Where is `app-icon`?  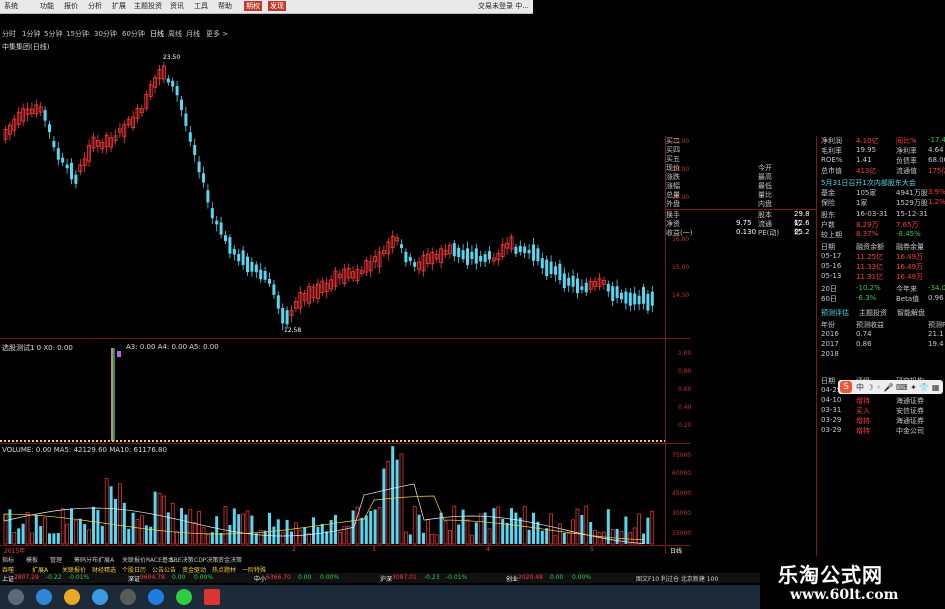 app-icon is located at coordinates (100, 597).